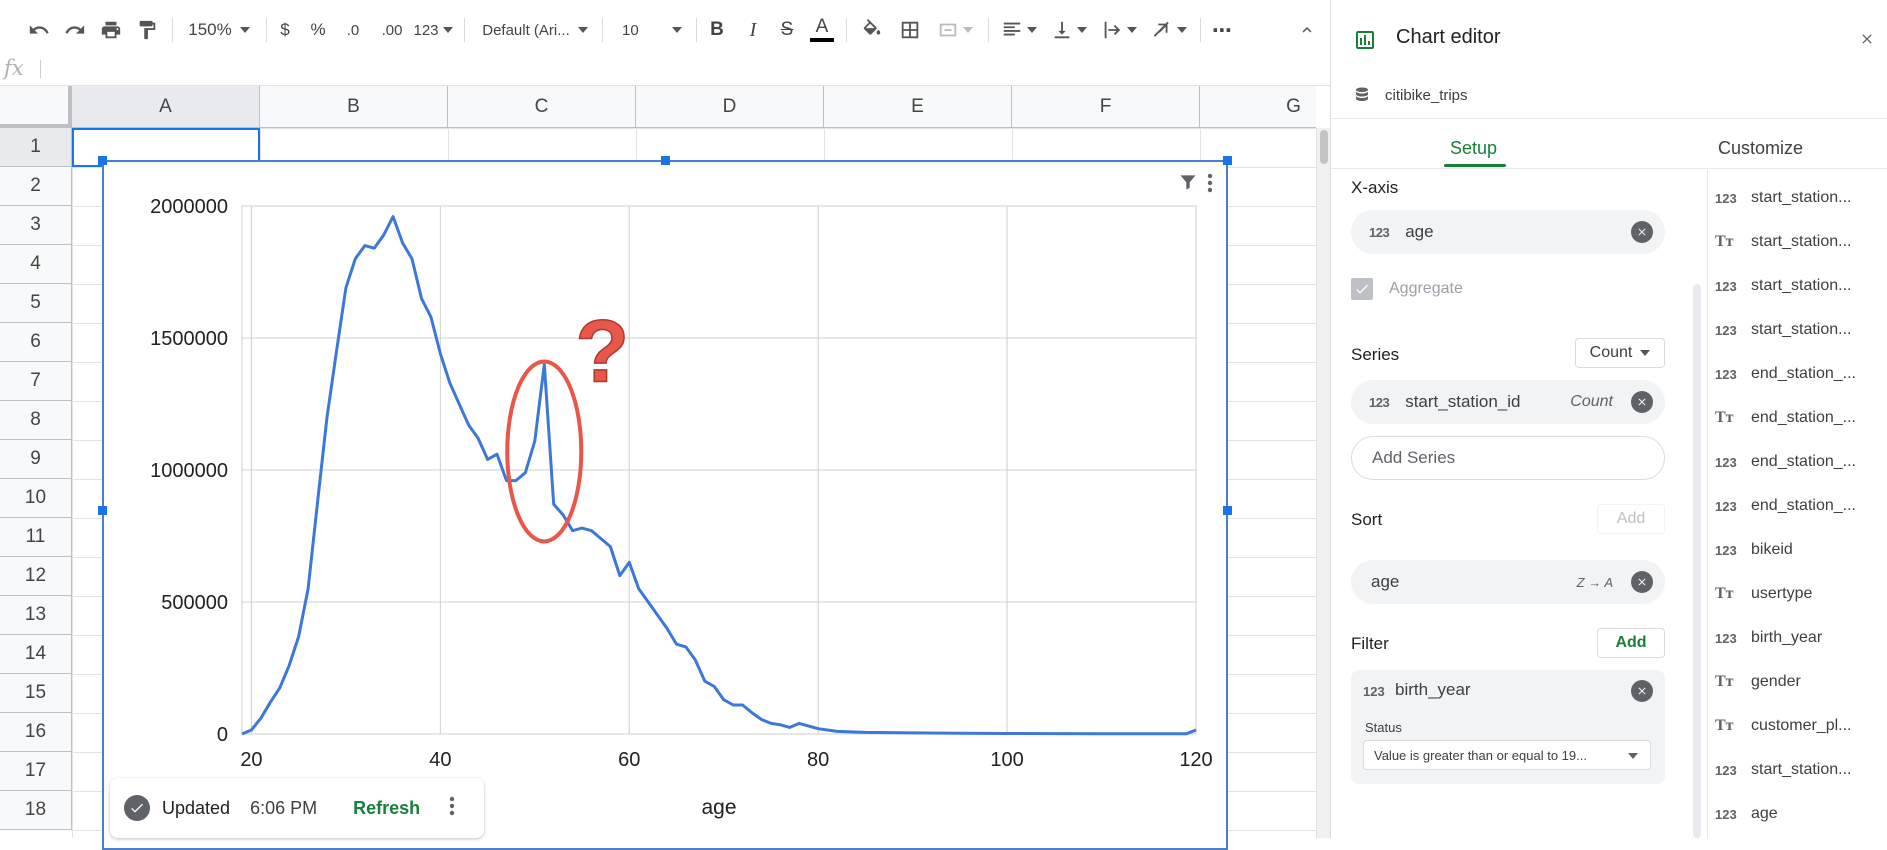  I want to click on font-size-select: 10, so click(650, 30).